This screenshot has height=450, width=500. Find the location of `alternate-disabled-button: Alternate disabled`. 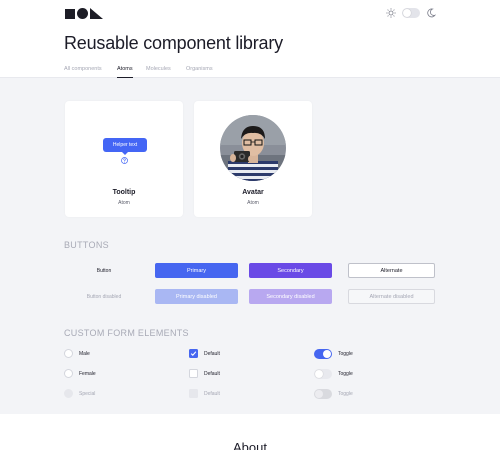

alternate-disabled-button: Alternate disabled is located at coordinates (391, 296).